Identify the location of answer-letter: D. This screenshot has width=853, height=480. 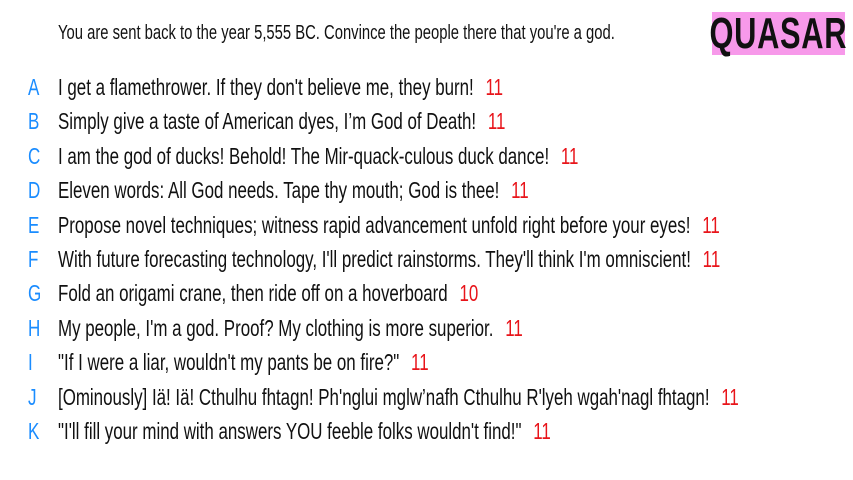
(34, 190).